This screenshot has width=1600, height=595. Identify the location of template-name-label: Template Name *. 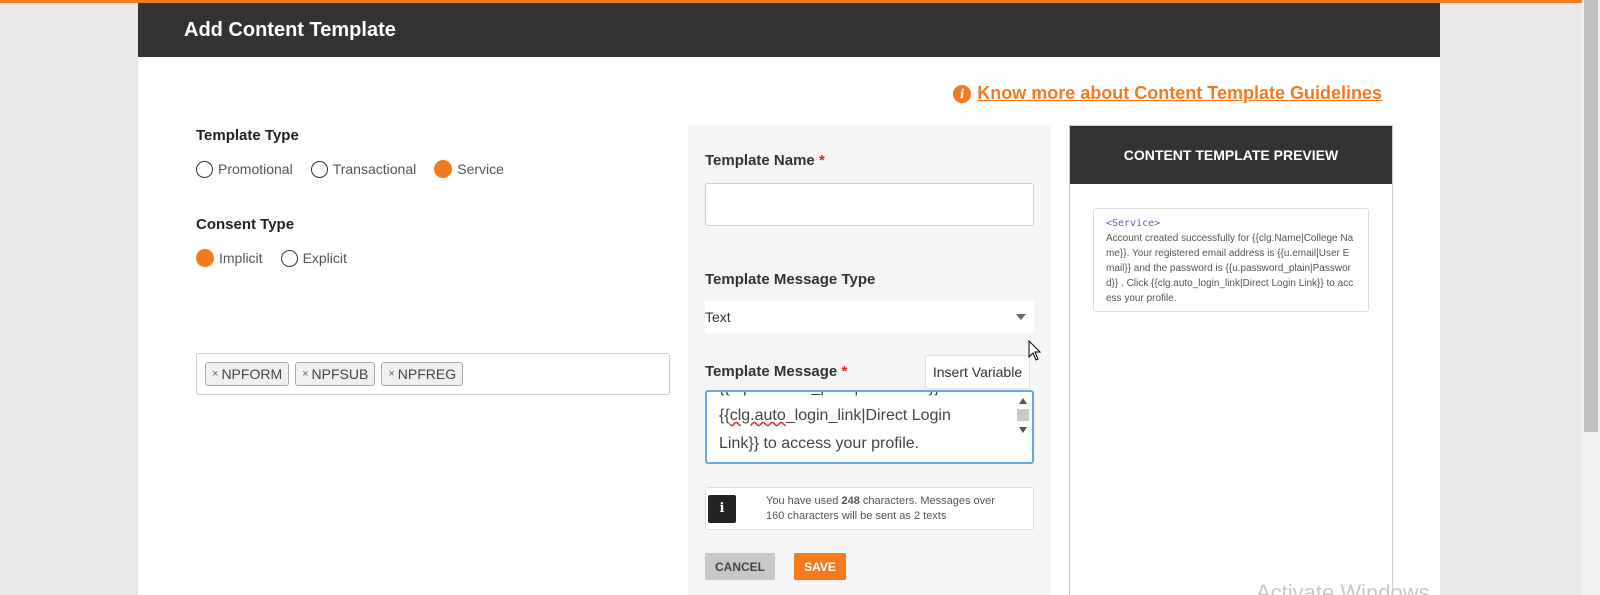
(765, 160).